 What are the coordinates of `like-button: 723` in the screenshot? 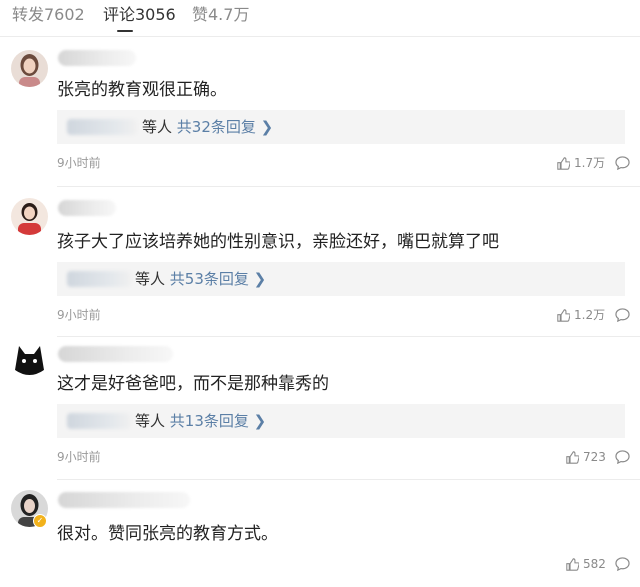 It's located at (586, 457).